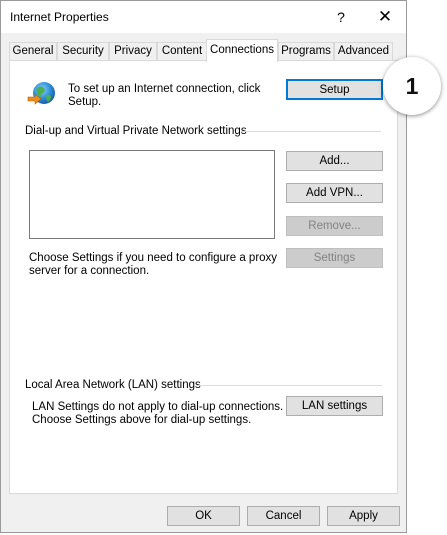 The width and height of the screenshot is (447, 535). Describe the element at coordinates (283, 516) in the screenshot. I see `cancel-button: Cancel` at that location.